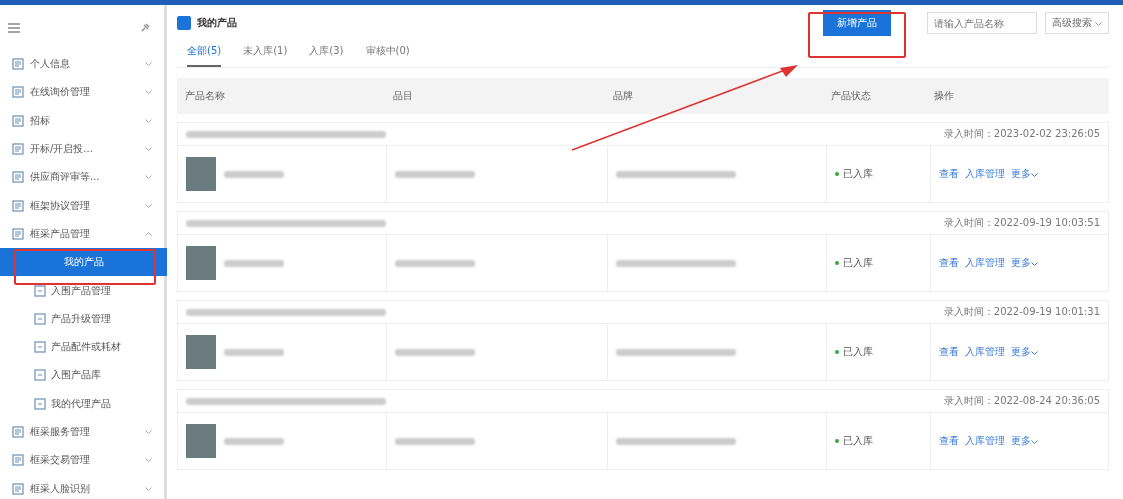 The width and height of the screenshot is (1123, 499). What do you see at coordinates (981, 23) in the screenshot?
I see `search-field: 请输入产品名称` at bounding box center [981, 23].